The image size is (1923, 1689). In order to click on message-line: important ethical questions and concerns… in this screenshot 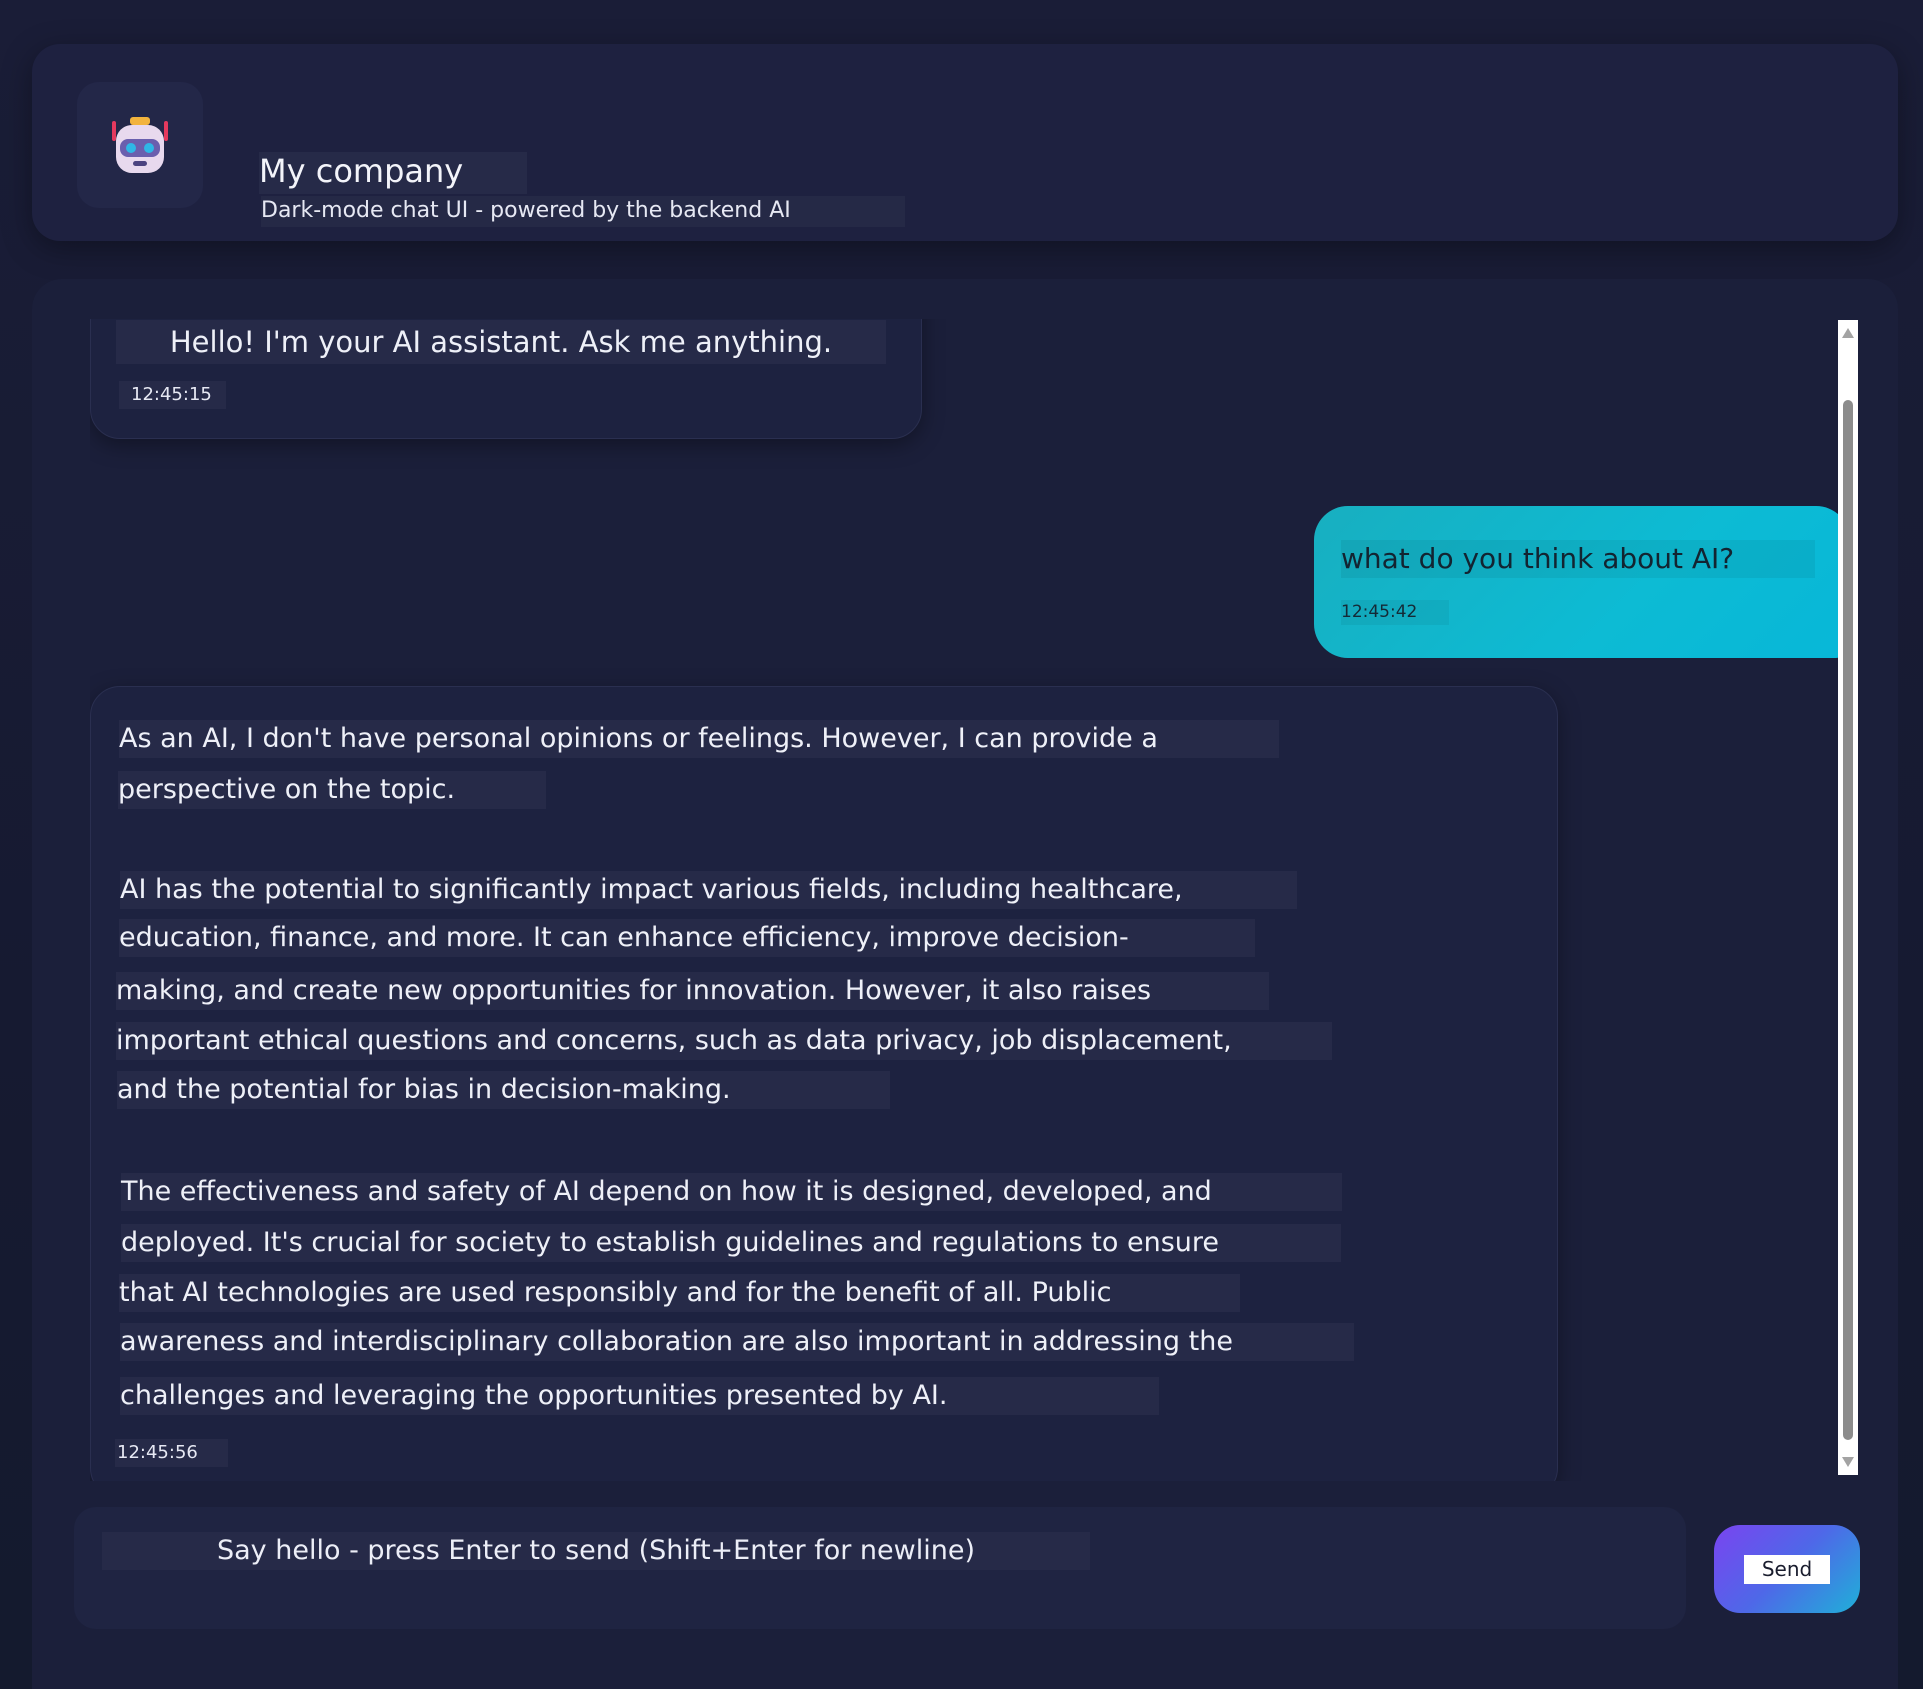, I will do `click(724, 1041)`.